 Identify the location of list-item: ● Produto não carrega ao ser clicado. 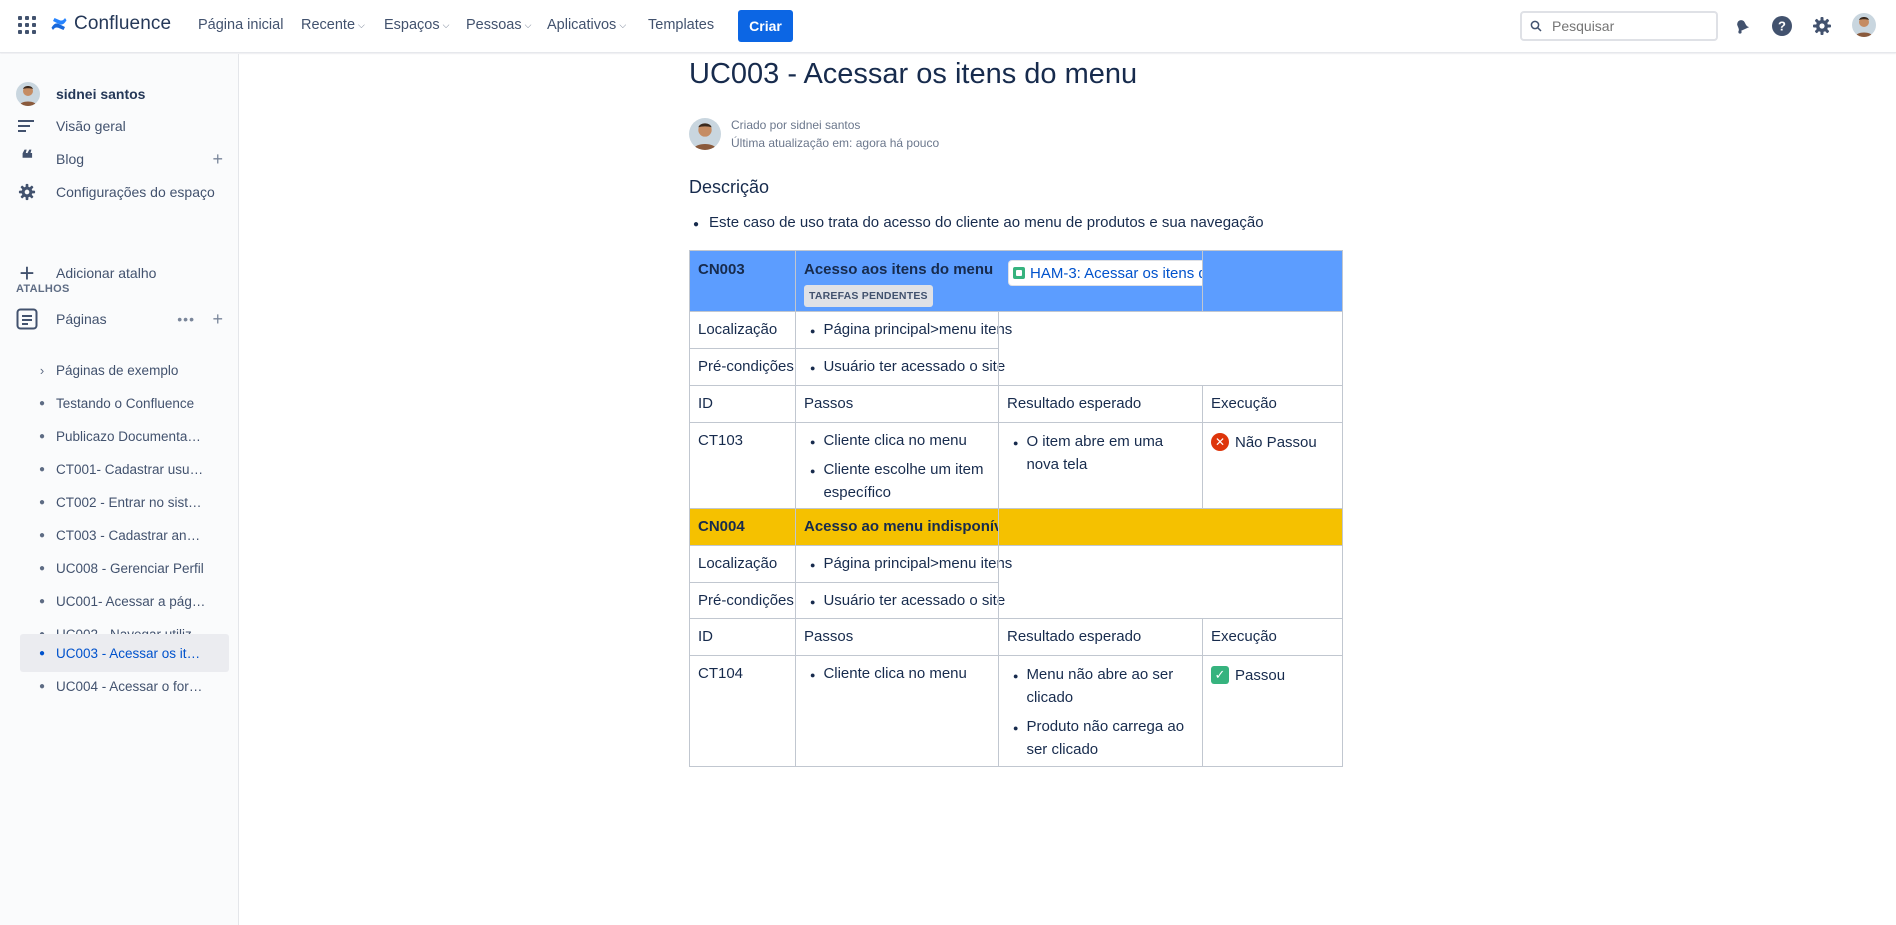
(1099, 738).